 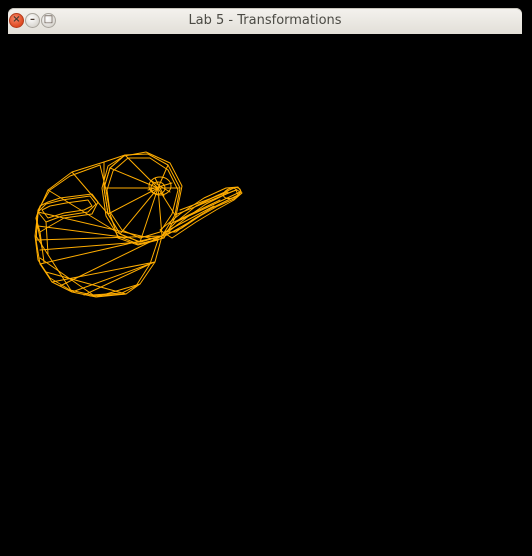 I want to click on teapot-wireframe, so click(x=138, y=224).